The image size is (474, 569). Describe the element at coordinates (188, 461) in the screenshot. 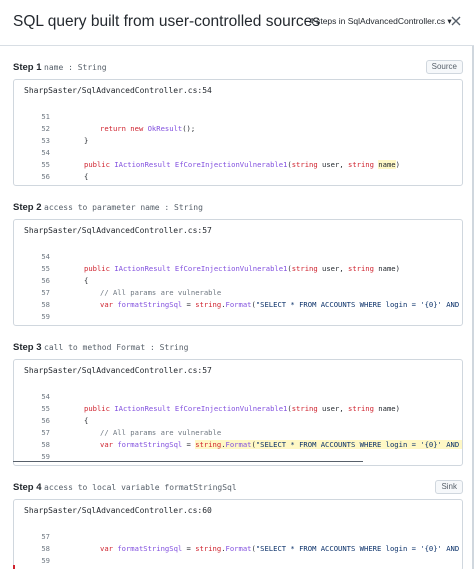

I see `divider` at that location.